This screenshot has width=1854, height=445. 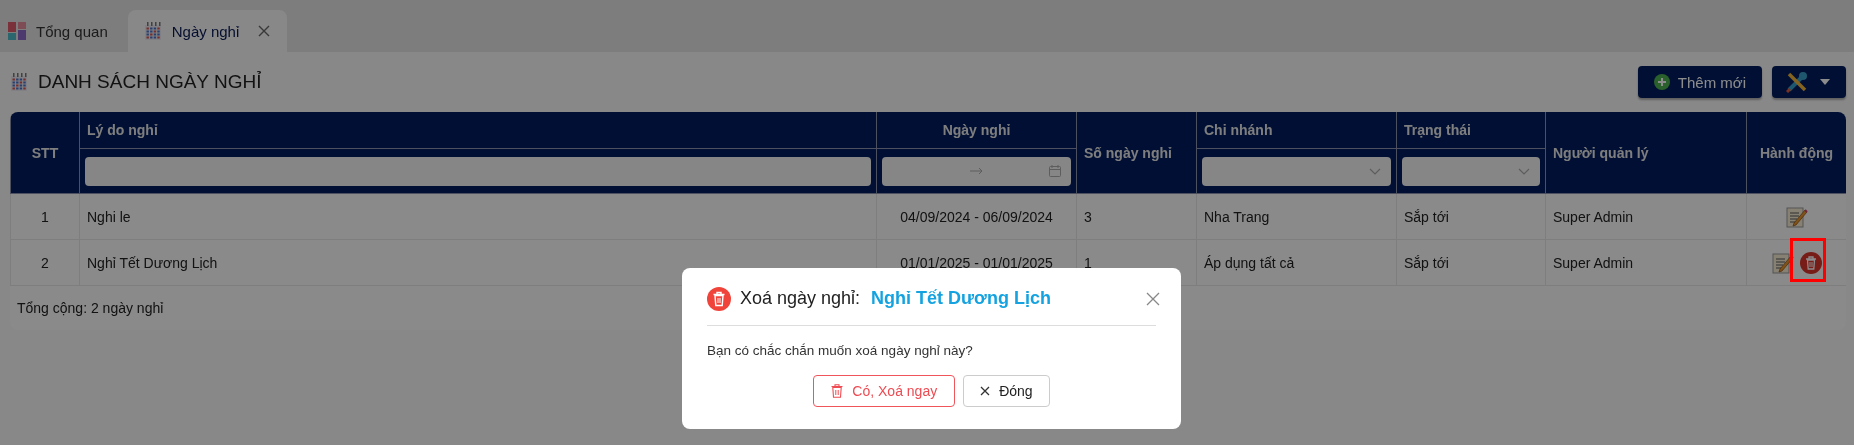 I want to click on table-cell: Nghi le, so click(x=478, y=216).